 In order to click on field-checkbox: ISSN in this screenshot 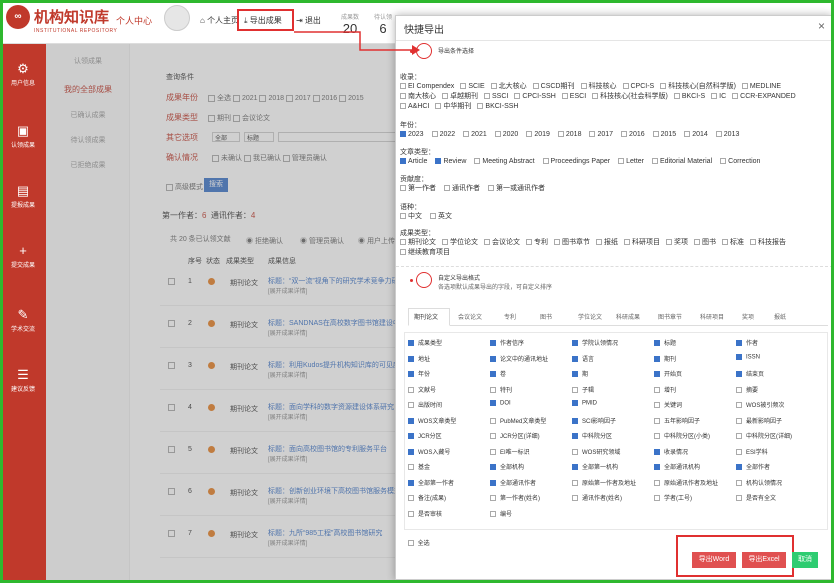, I will do `click(748, 356)`.